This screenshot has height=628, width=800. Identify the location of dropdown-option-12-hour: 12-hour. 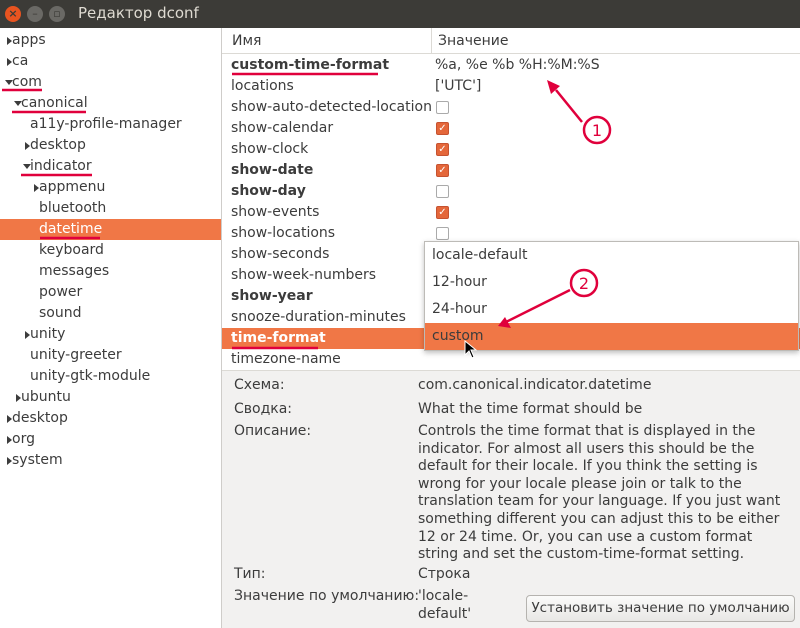
(611, 282).